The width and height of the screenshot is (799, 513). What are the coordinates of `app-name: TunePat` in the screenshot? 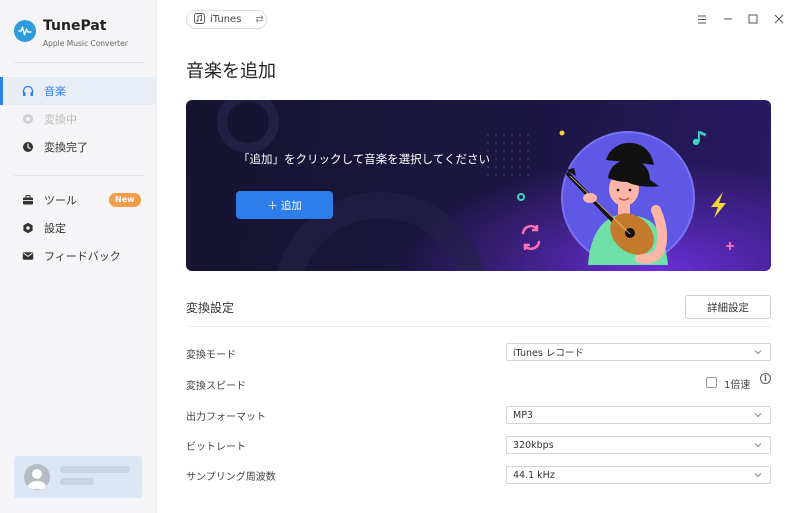 It's located at (75, 26).